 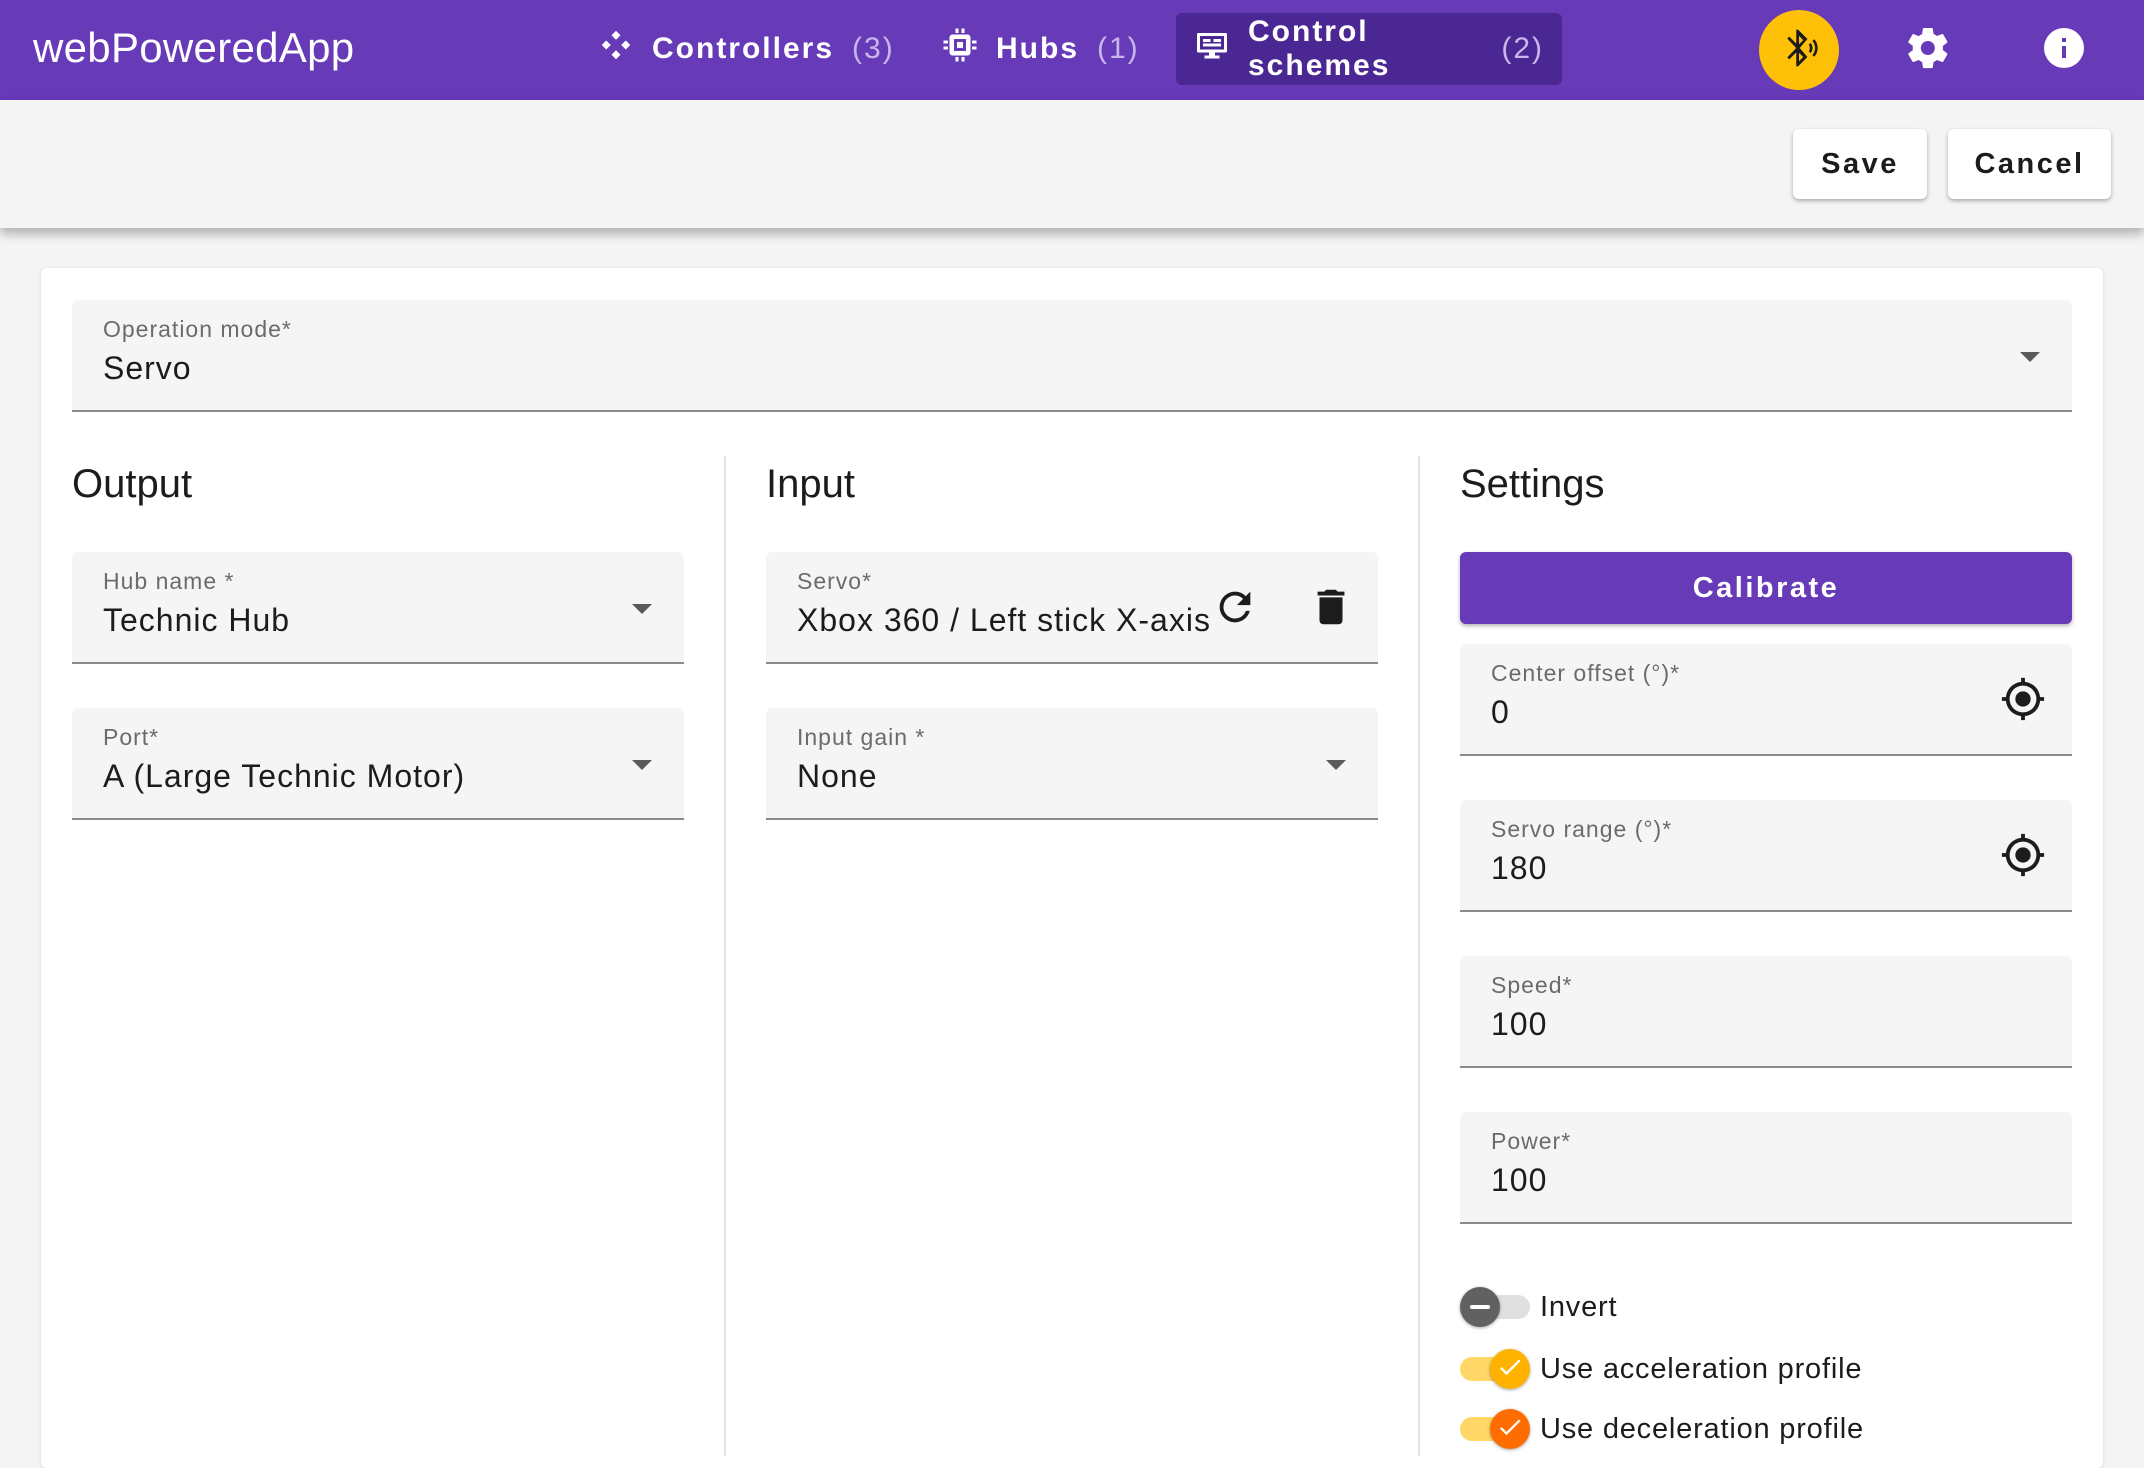 I want to click on port-value: A (Large Technic Motor), so click(x=284, y=776).